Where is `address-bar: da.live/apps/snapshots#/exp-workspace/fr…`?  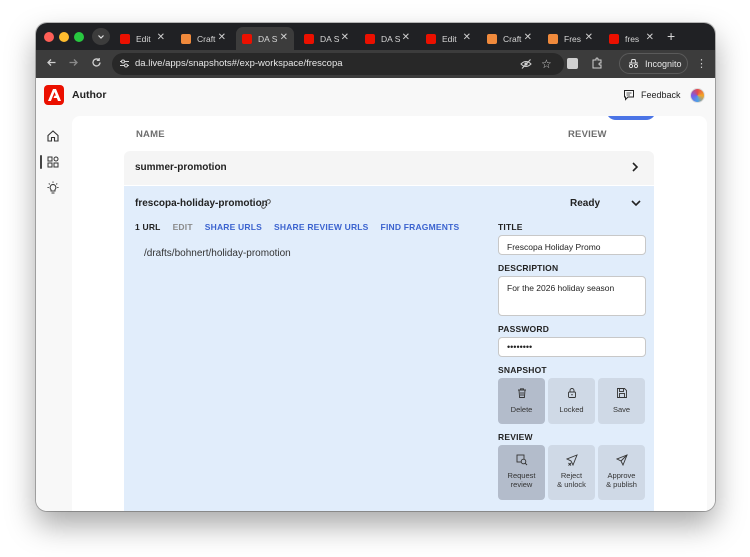
address-bar: da.live/apps/snapshots#/exp-workspace/fr… is located at coordinates (338, 64).